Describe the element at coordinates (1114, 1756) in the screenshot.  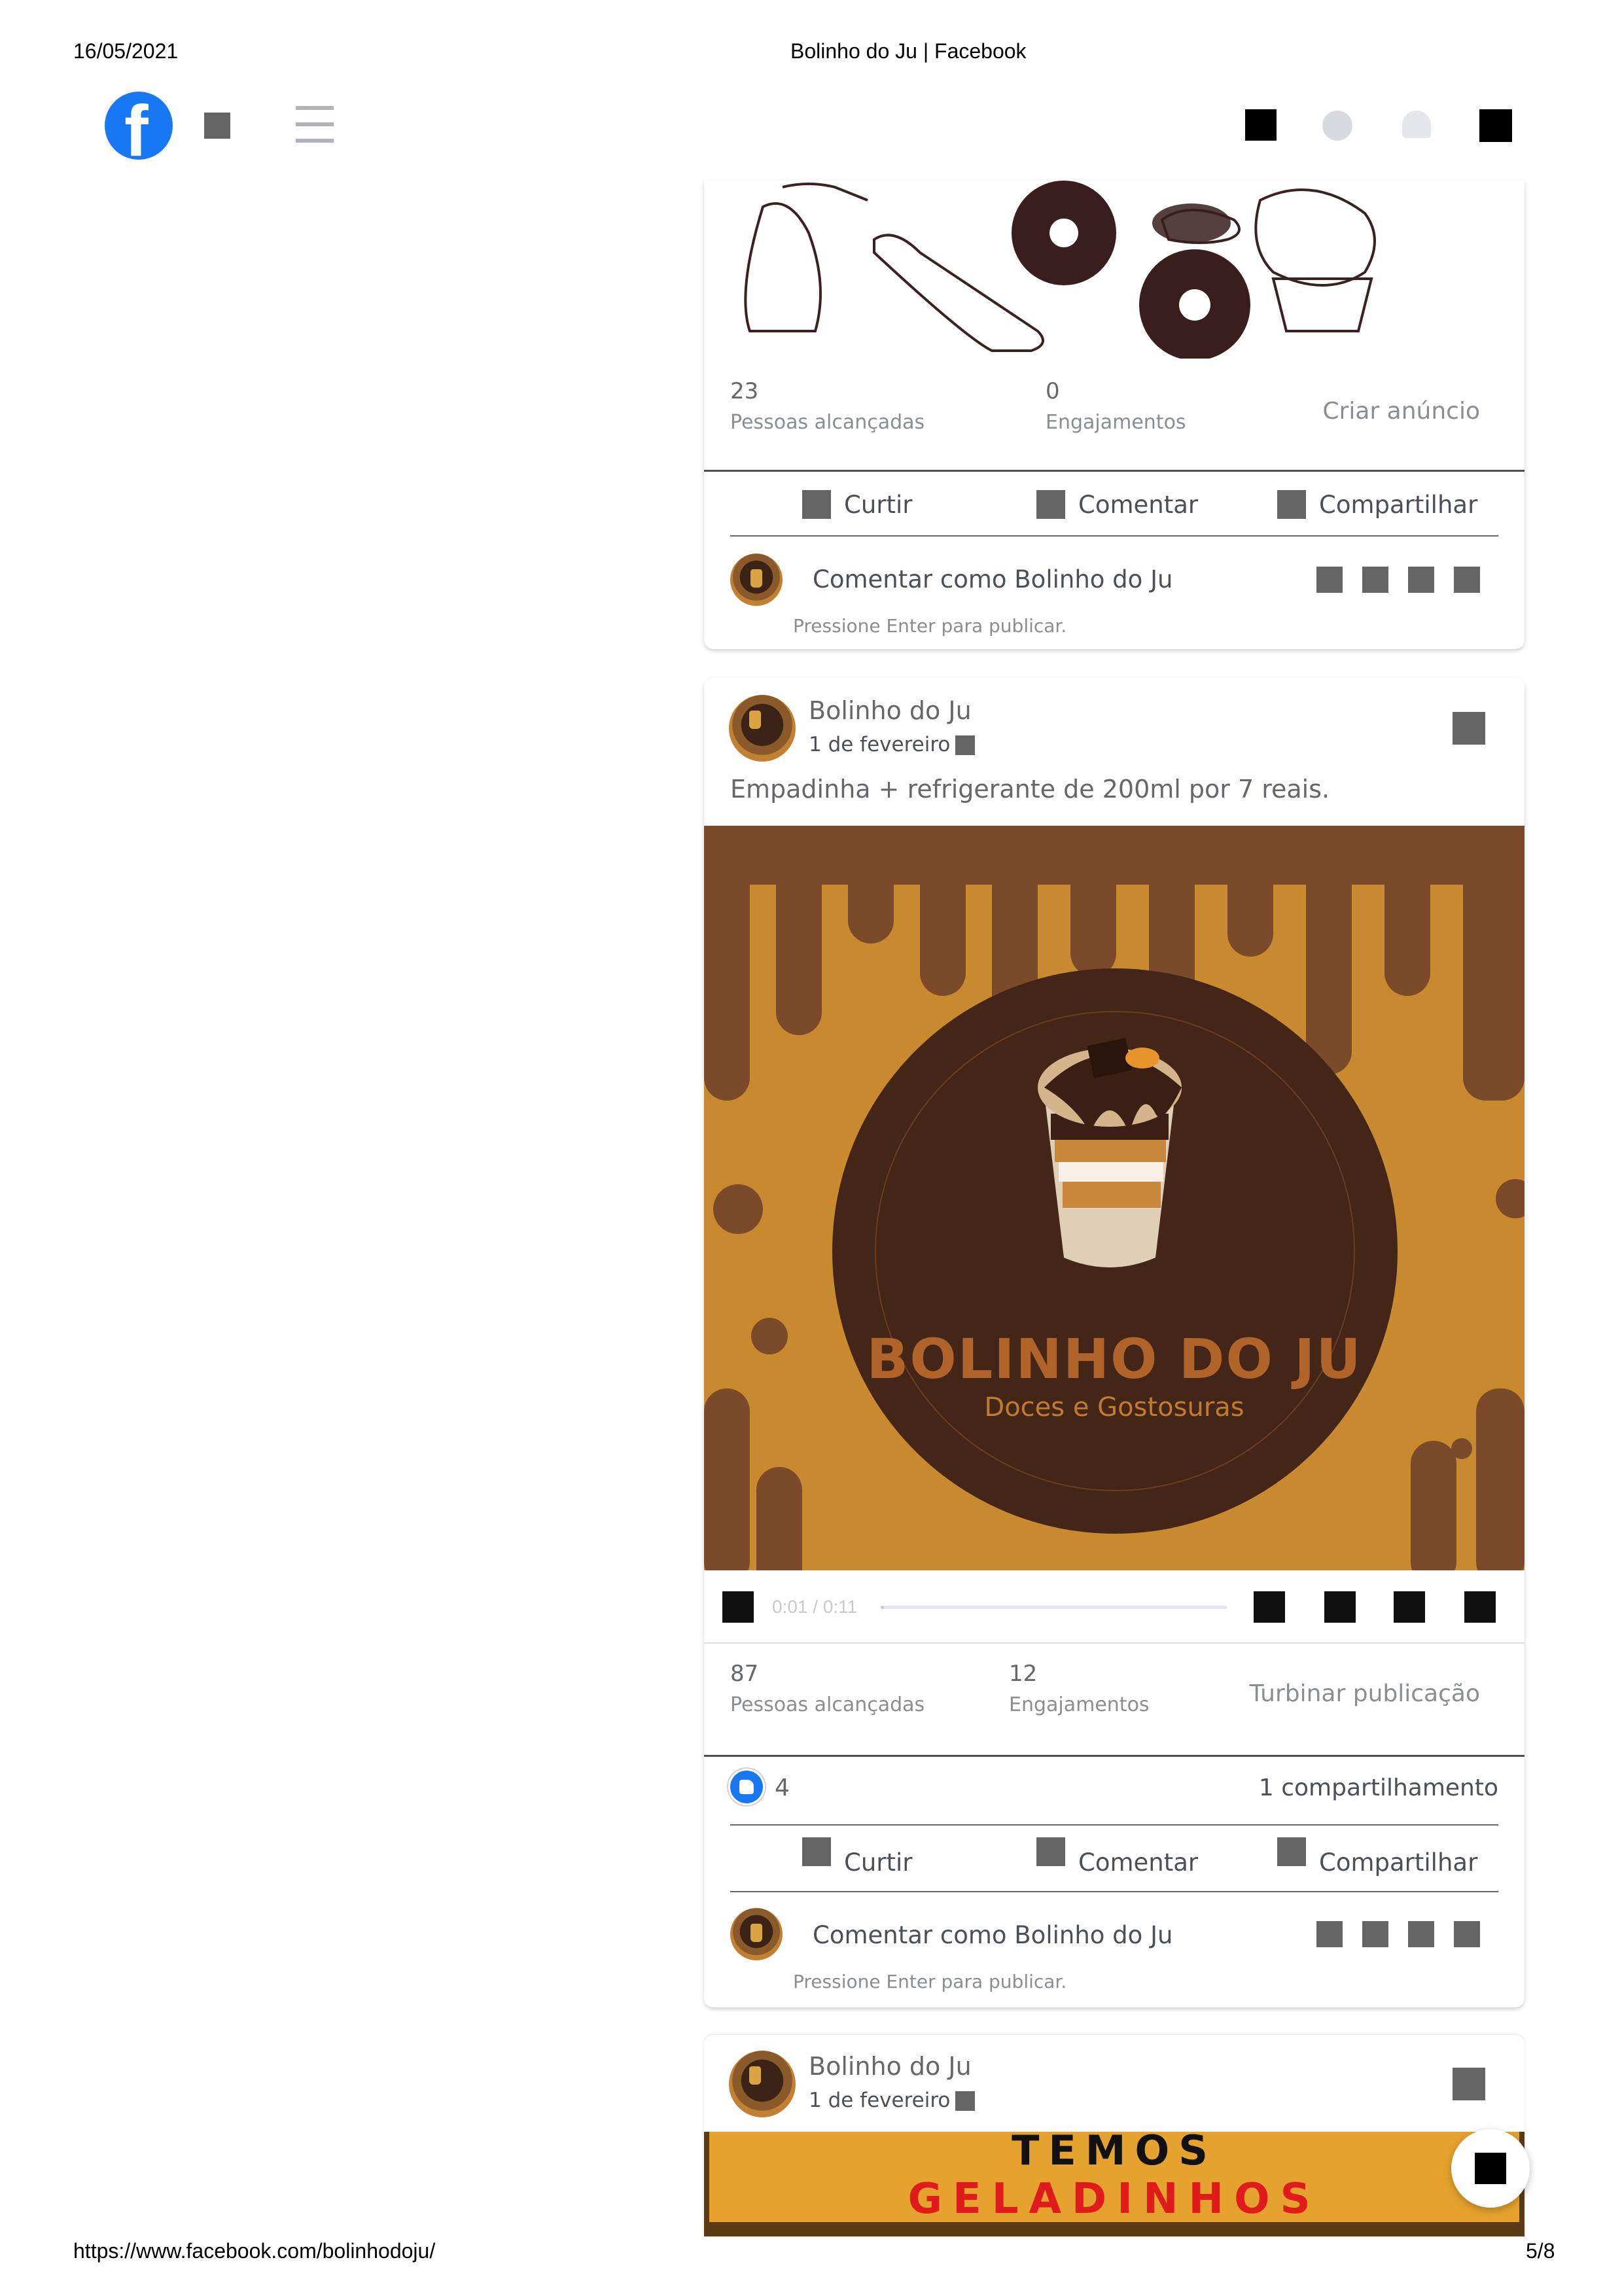
I see `post2-stats-divider` at that location.